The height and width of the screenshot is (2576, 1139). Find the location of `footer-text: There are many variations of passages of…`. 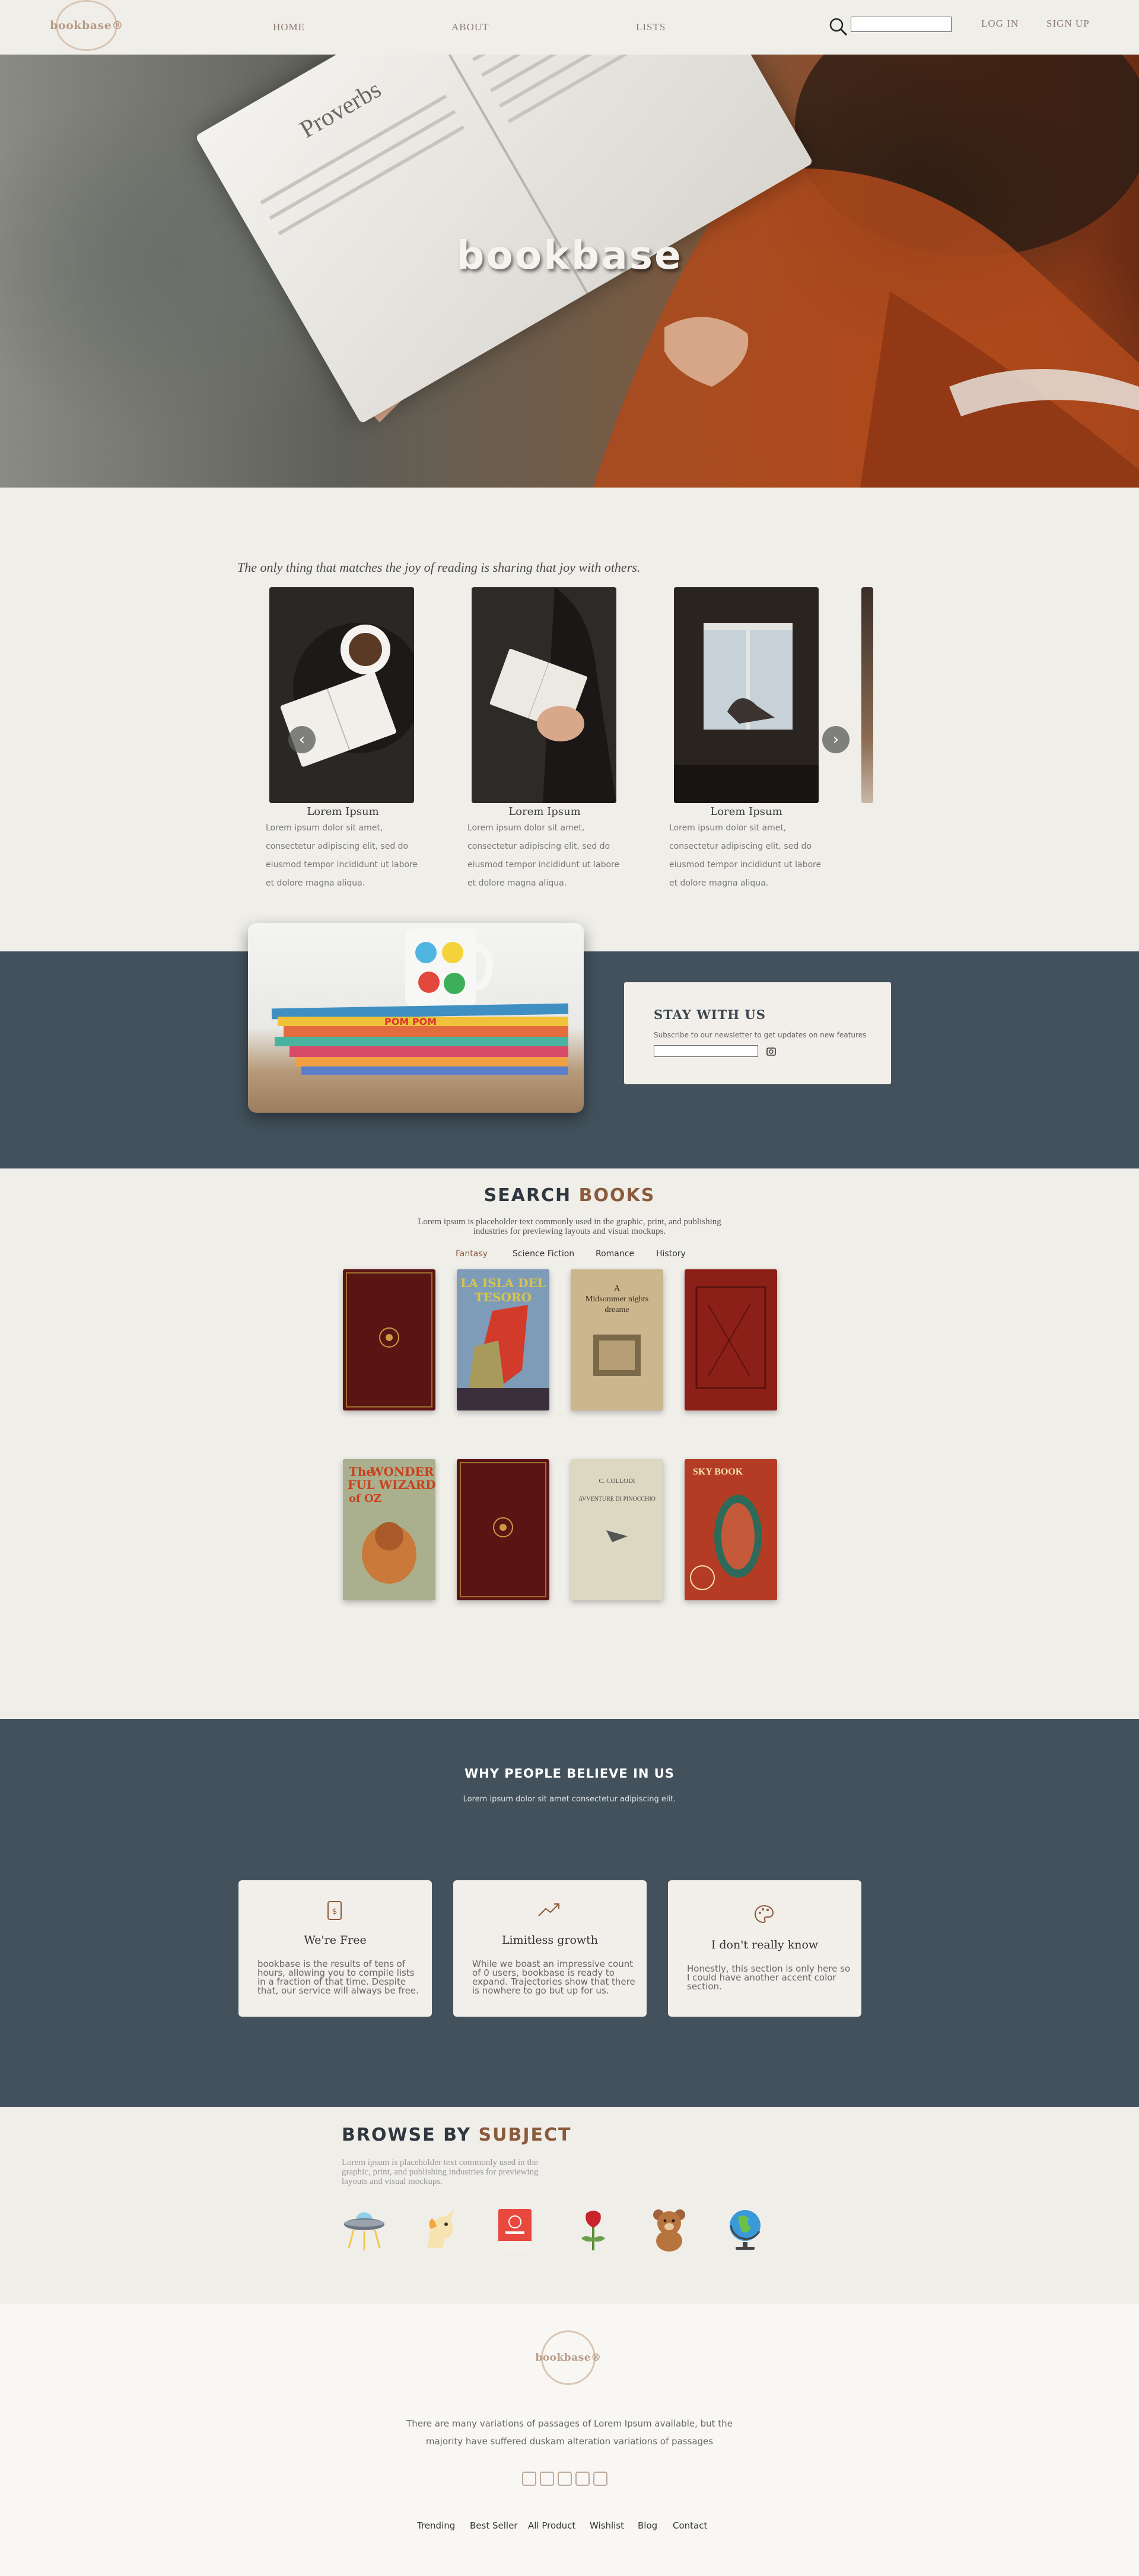

footer-text: There are many variations of passages of… is located at coordinates (569, 2432).